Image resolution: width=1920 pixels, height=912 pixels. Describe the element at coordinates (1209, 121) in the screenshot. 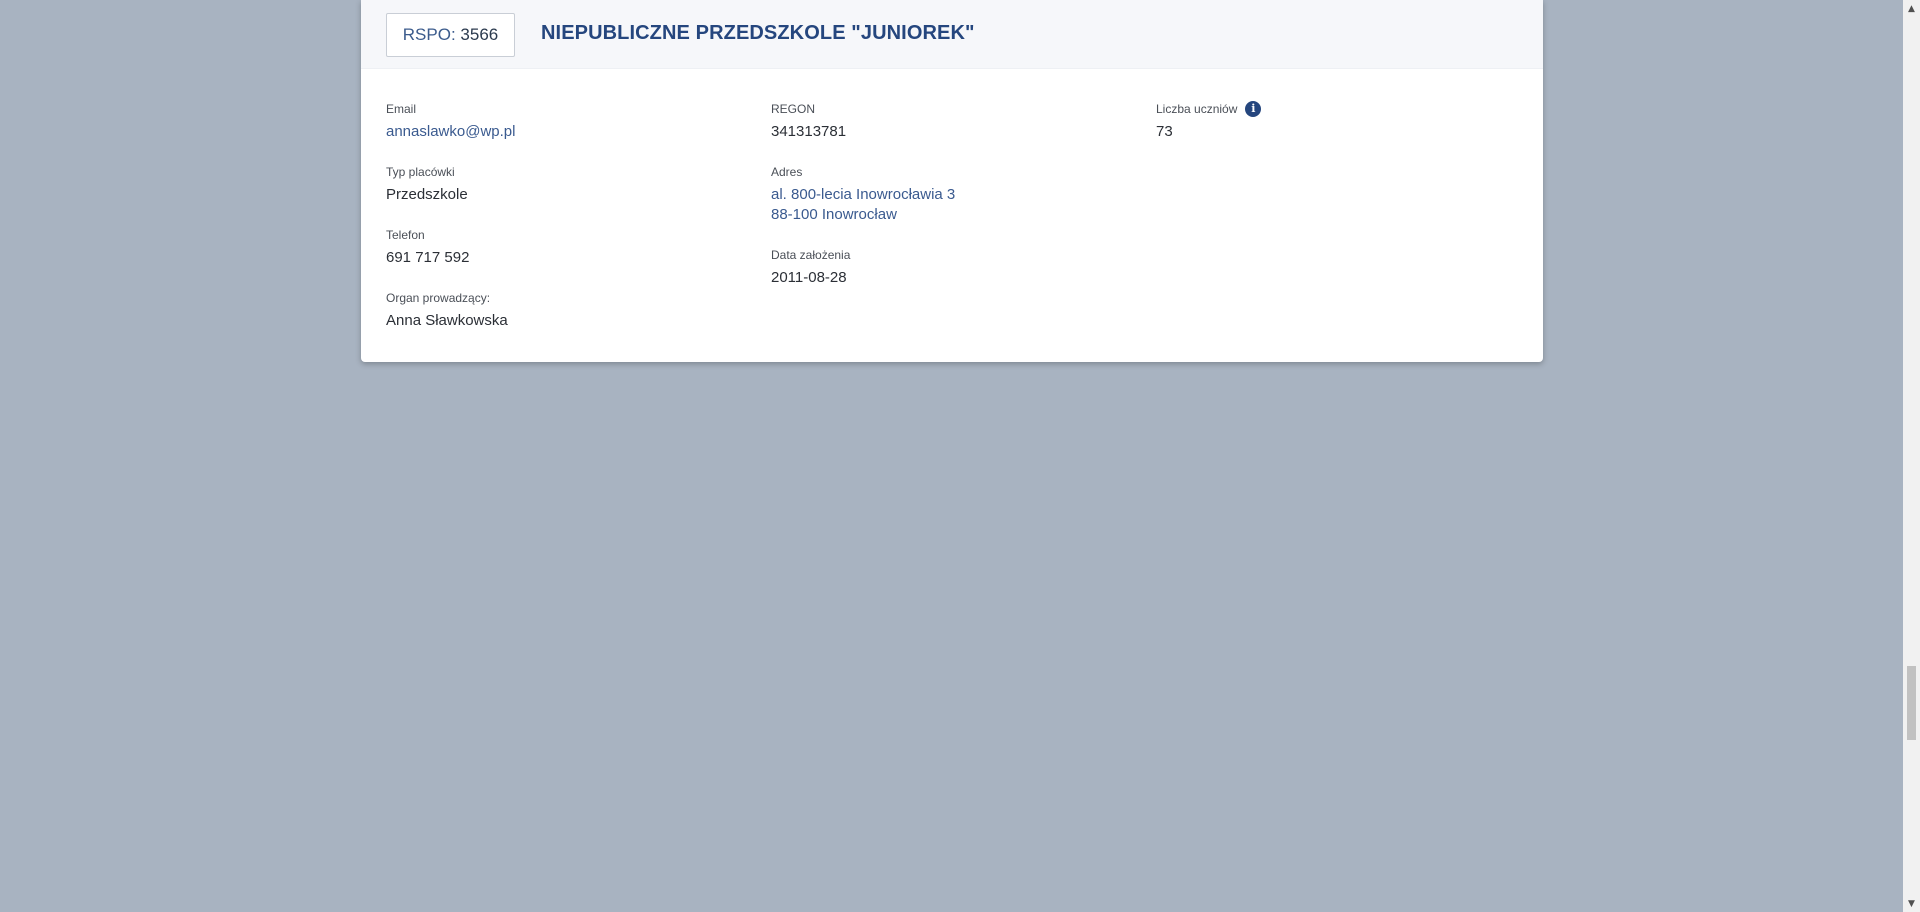

I see `field-students: Liczba uczniów i 73` at that location.